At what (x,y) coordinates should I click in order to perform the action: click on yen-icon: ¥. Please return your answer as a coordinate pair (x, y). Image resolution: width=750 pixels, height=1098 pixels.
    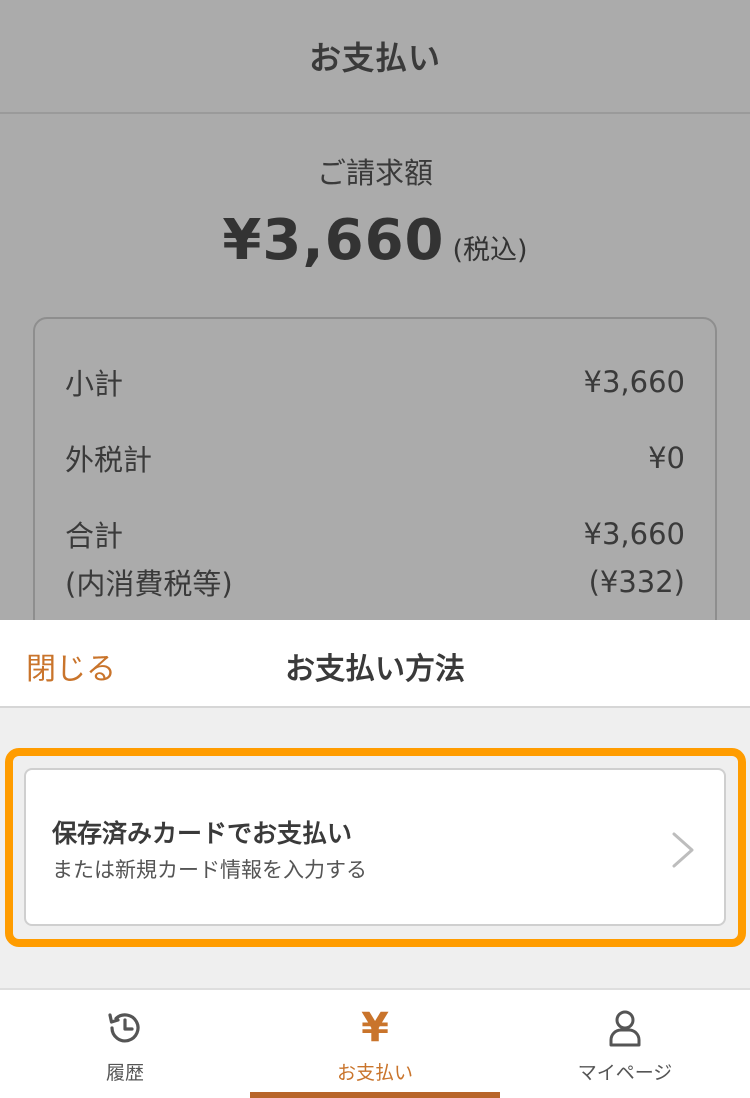
    Looking at the image, I should click on (375, 1028).